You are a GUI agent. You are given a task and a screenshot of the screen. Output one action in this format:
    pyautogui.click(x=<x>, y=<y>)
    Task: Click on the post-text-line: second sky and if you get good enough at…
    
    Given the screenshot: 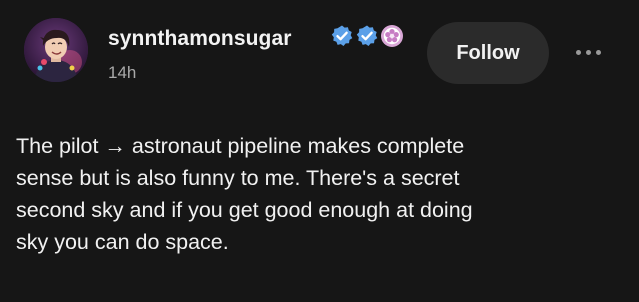 What is the action you would take?
    pyautogui.click(x=244, y=210)
    